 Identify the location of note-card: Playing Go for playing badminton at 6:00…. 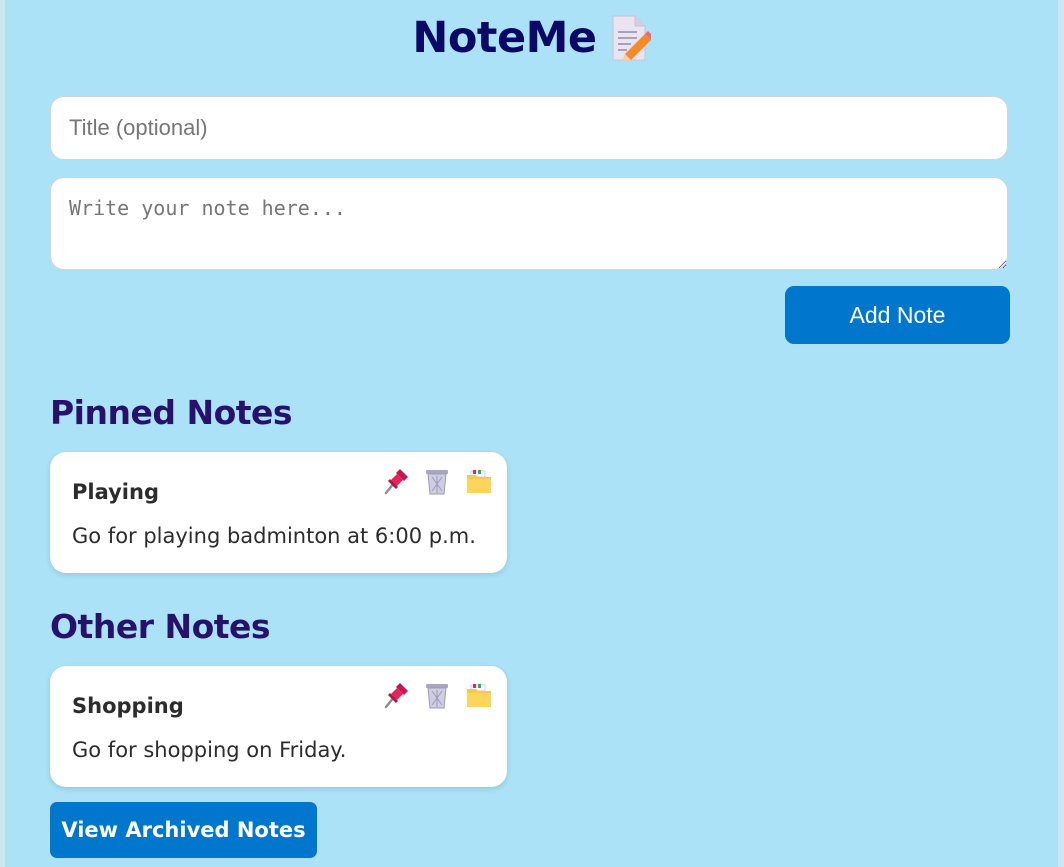
(278, 512).